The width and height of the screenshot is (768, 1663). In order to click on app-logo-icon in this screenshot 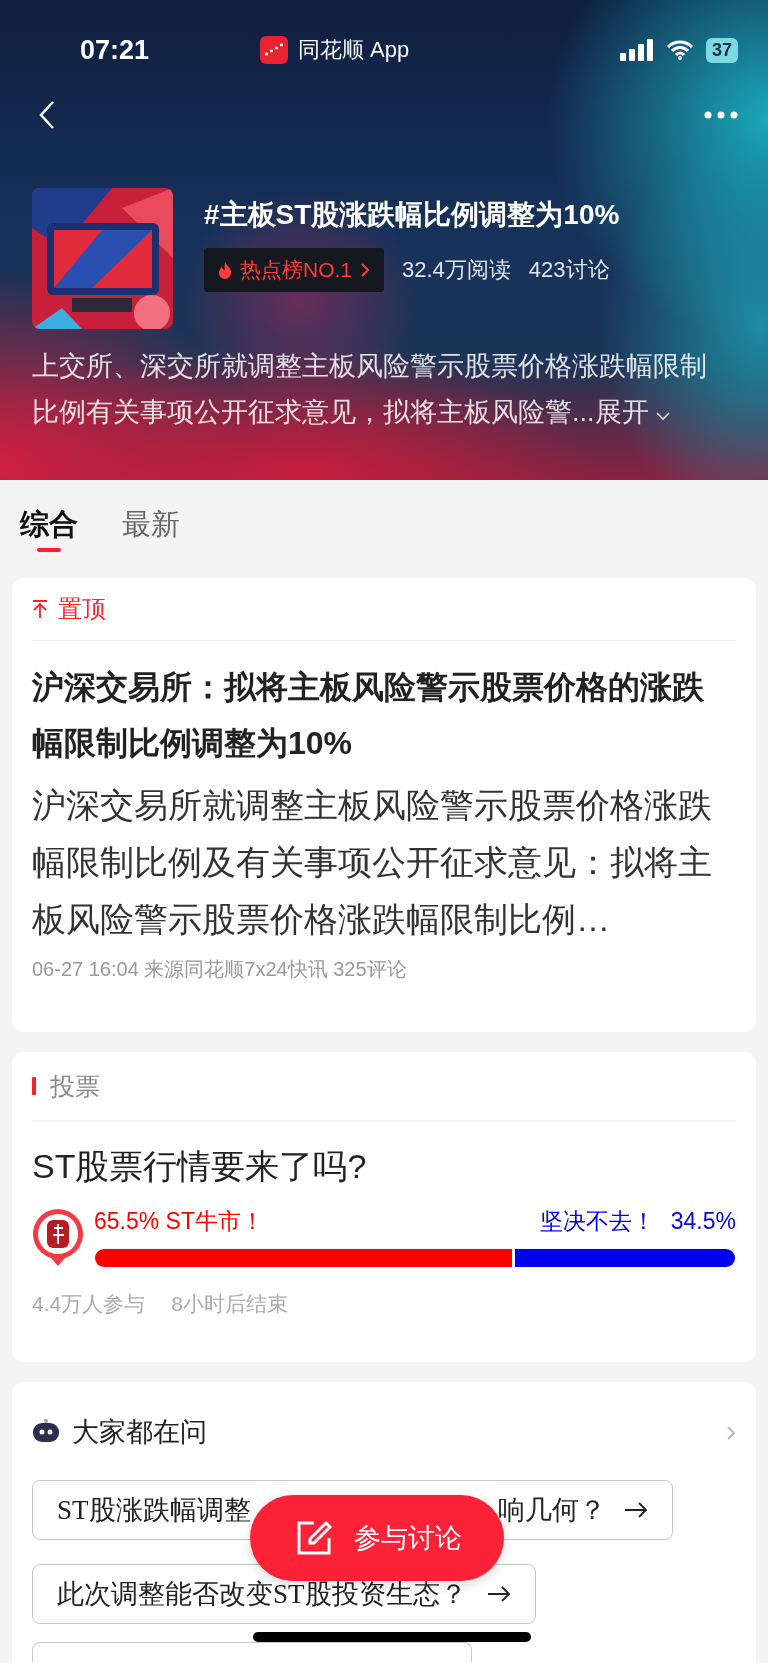, I will do `click(274, 50)`.